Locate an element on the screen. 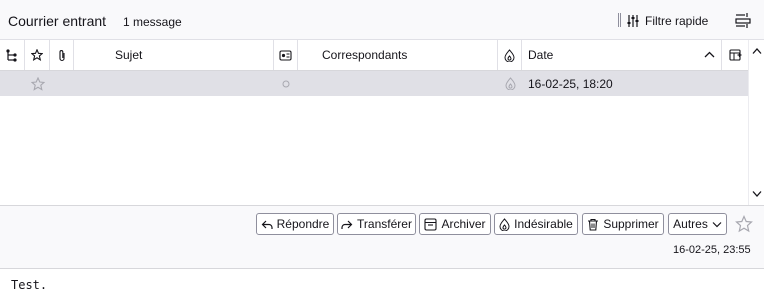 The width and height of the screenshot is (764, 306). message-row: 16-02-25, 18:20 is located at coordinates (374, 83).